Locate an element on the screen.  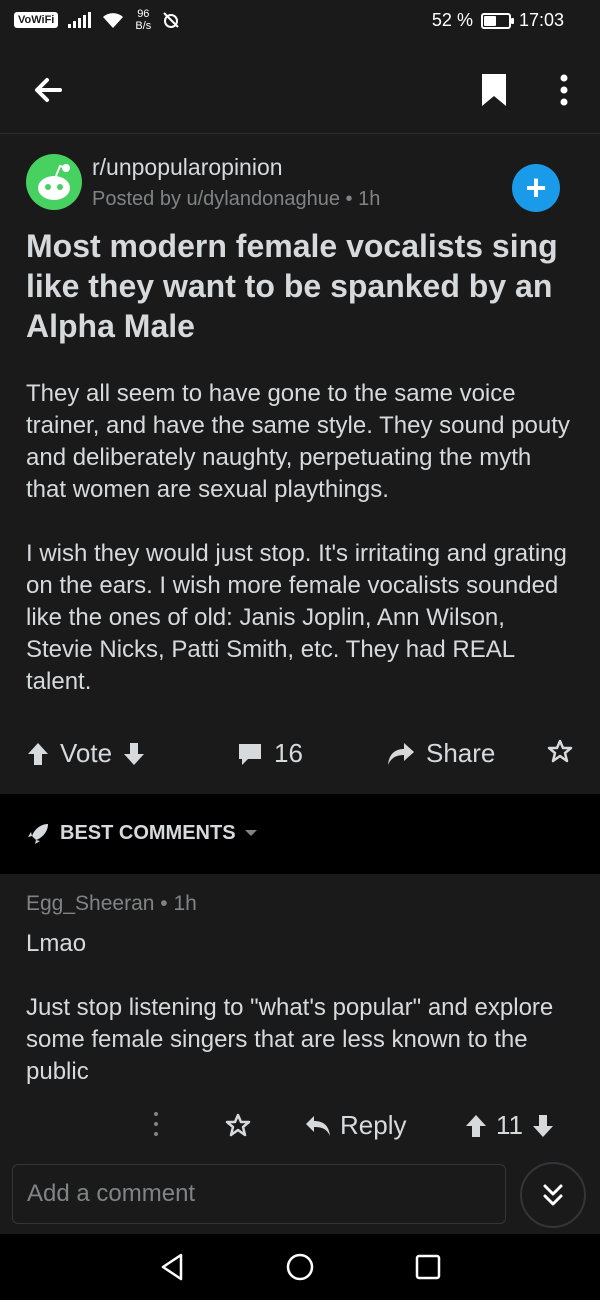
comment-score: 11 is located at coordinates (509, 1125).